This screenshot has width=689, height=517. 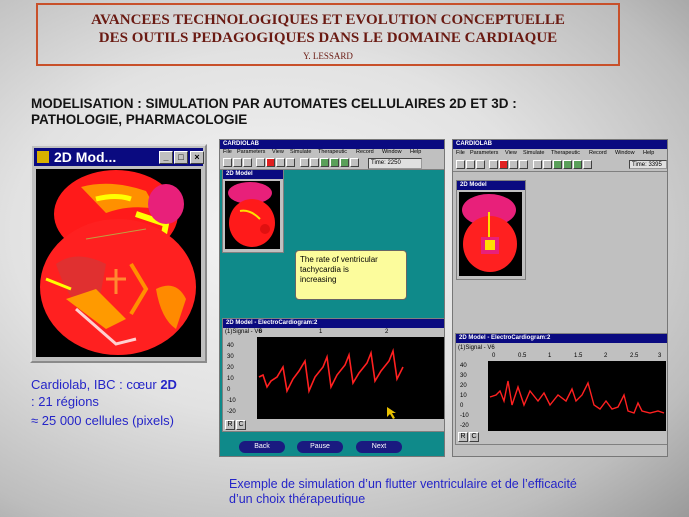 I want to click on bottom-caption-line-2: d’un choix thérapeutique, so click(x=297, y=499).